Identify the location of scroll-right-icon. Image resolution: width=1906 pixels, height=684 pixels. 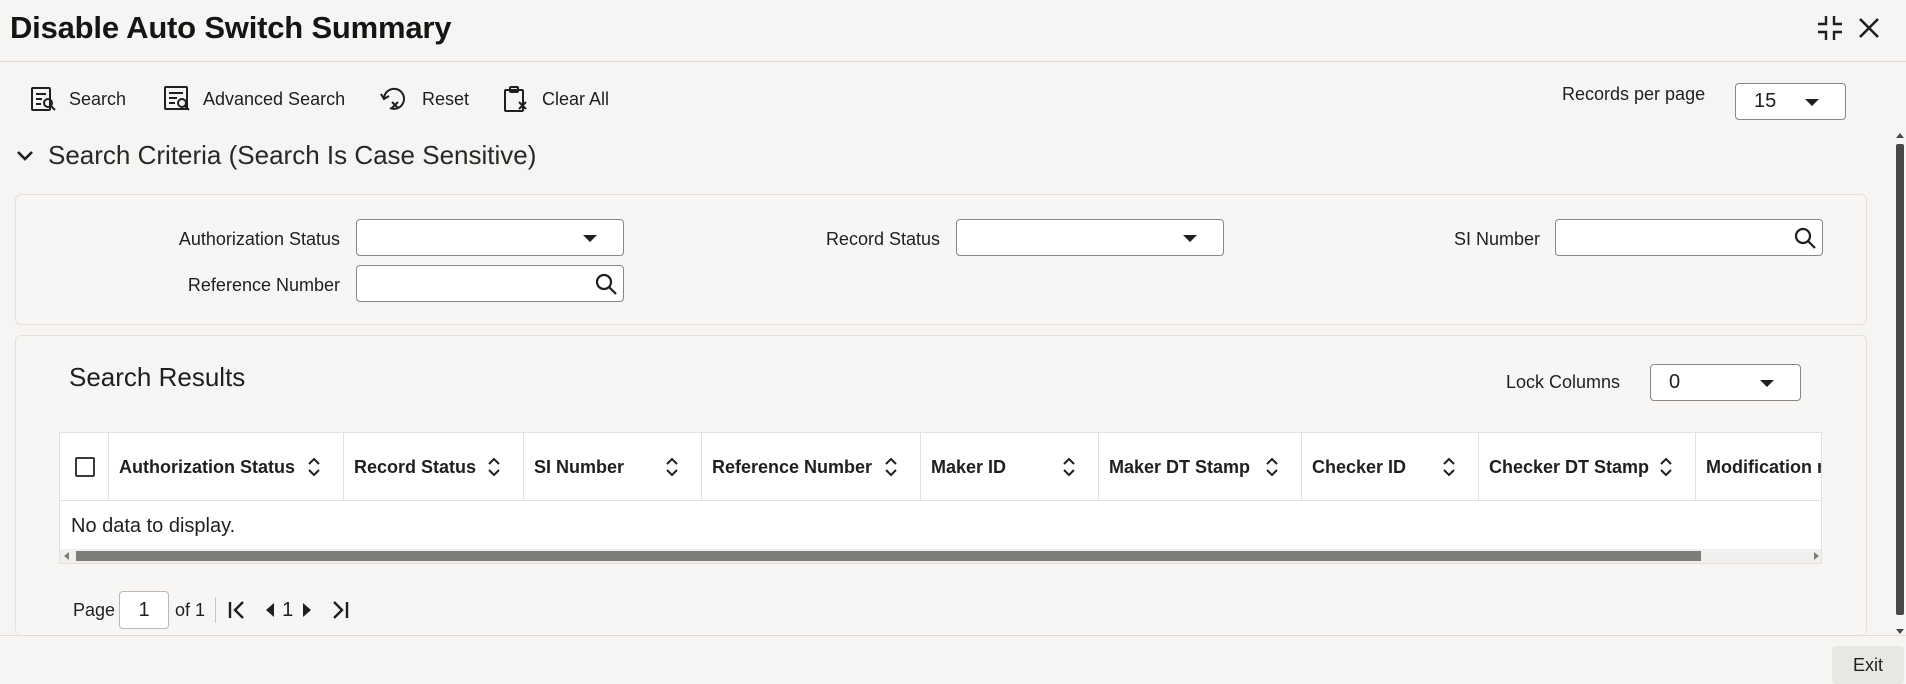
(1816, 556).